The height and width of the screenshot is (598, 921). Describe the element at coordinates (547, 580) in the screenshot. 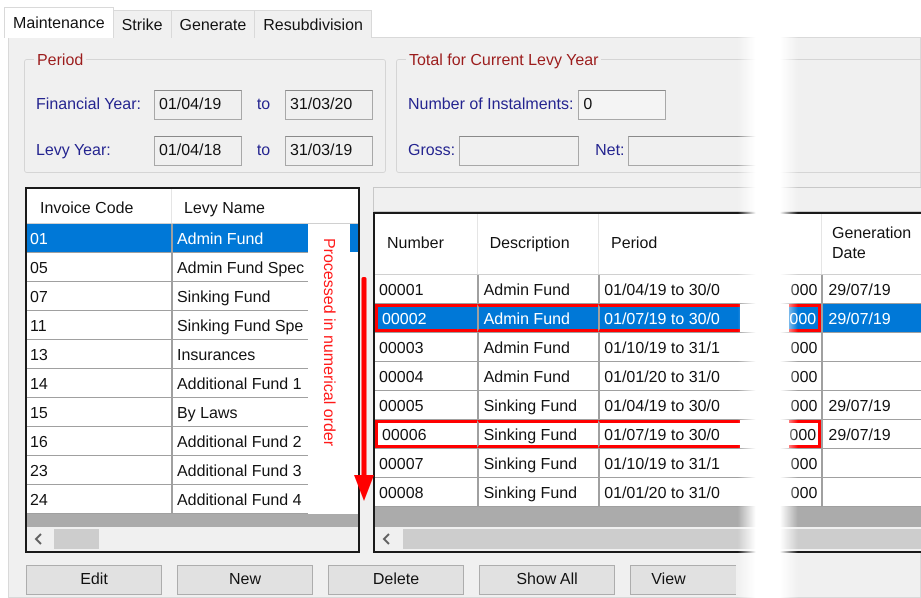

I see `action-button: Show All` at that location.